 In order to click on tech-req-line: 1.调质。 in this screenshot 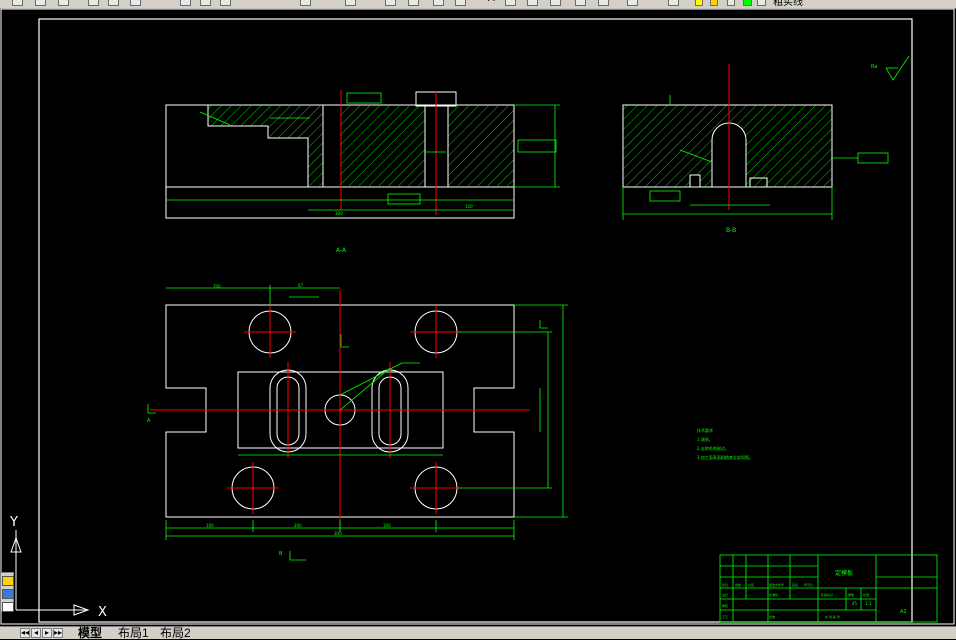, I will do `click(705, 439)`.